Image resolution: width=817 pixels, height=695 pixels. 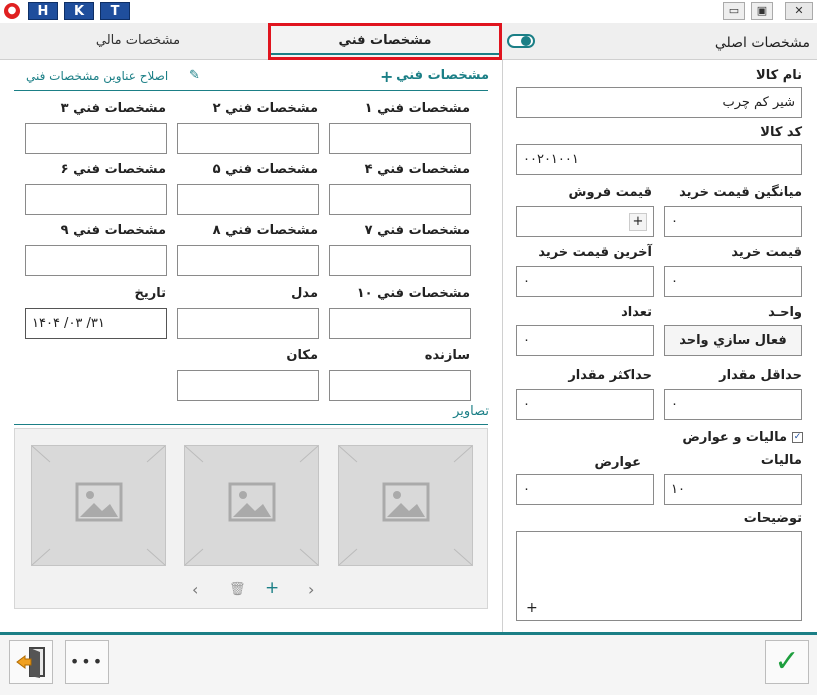 I want to click on spec6-label: مشخصات فني ۶, so click(x=113, y=169).